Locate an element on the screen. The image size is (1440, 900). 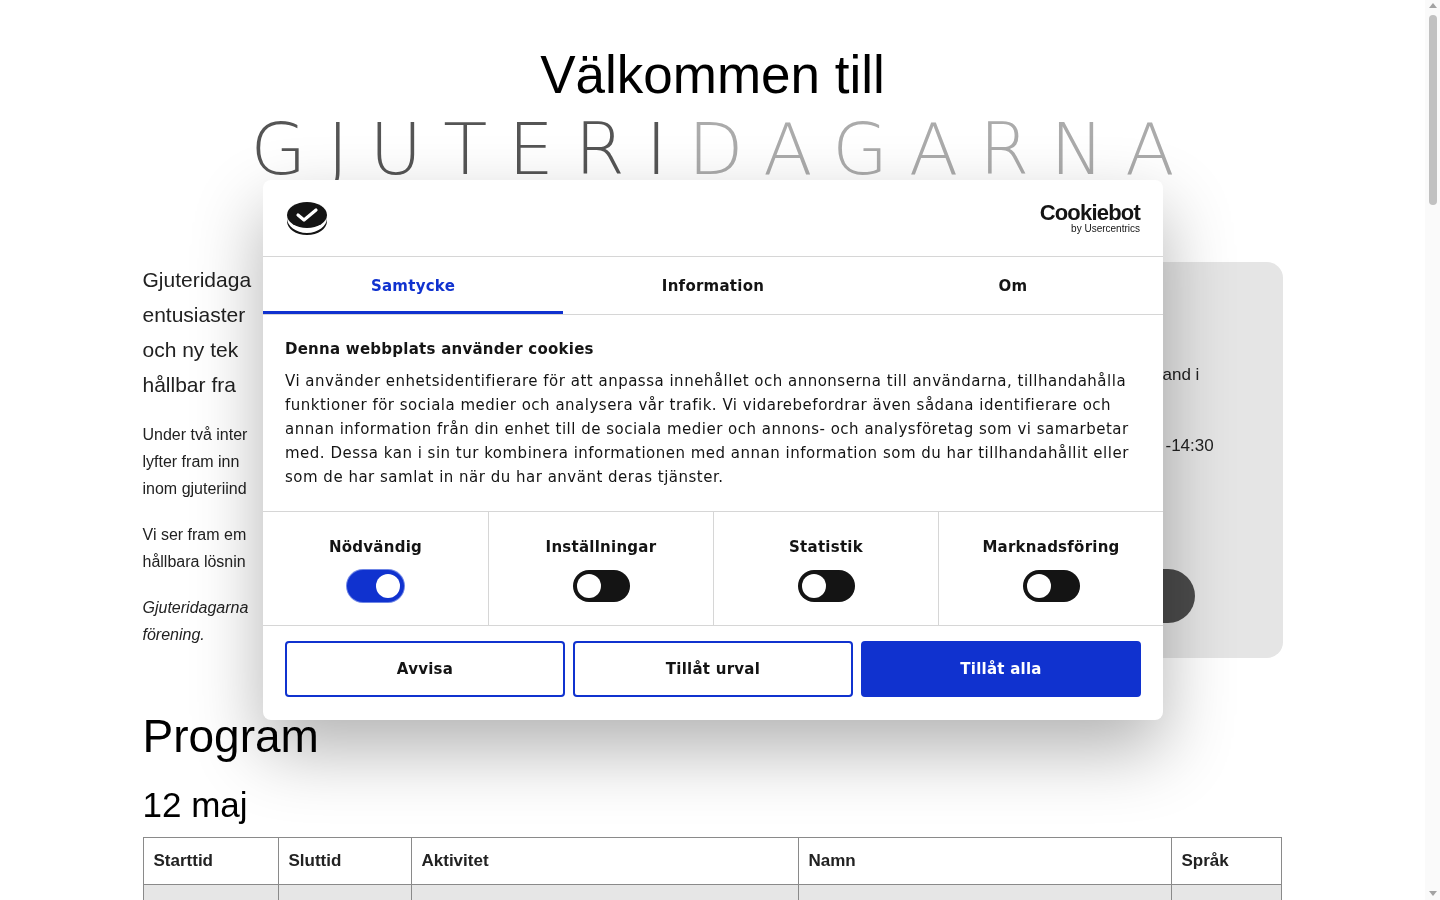
category-label: Nödvändig is located at coordinates (375, 547).